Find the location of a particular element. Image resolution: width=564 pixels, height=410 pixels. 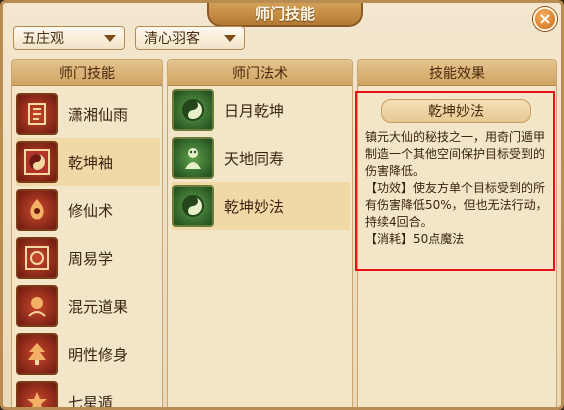

skill-row: 七星遁 is located at coordinates (88, 394).